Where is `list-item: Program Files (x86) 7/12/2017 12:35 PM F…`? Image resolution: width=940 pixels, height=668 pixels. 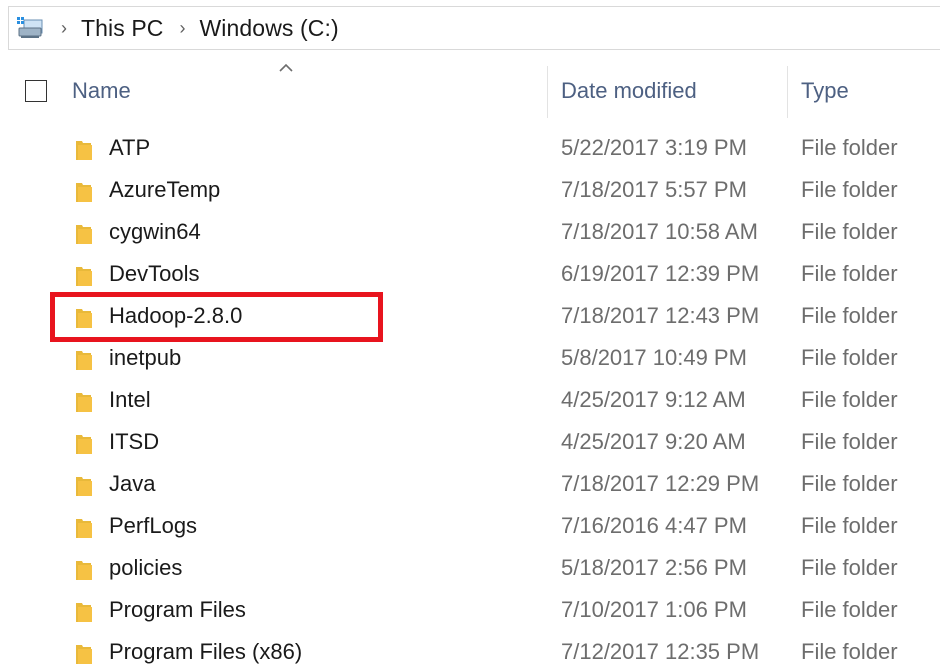 list-item: Program Files (x86) 7/12/2017 12:35 PM F… is located at coordinates (470, 650).